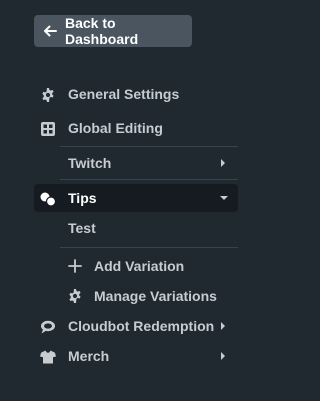 The image size is (320, 401). Describe the element at coordinates (82, 198) in the screenshot. I see `menu-item-label: Tips` at that location.